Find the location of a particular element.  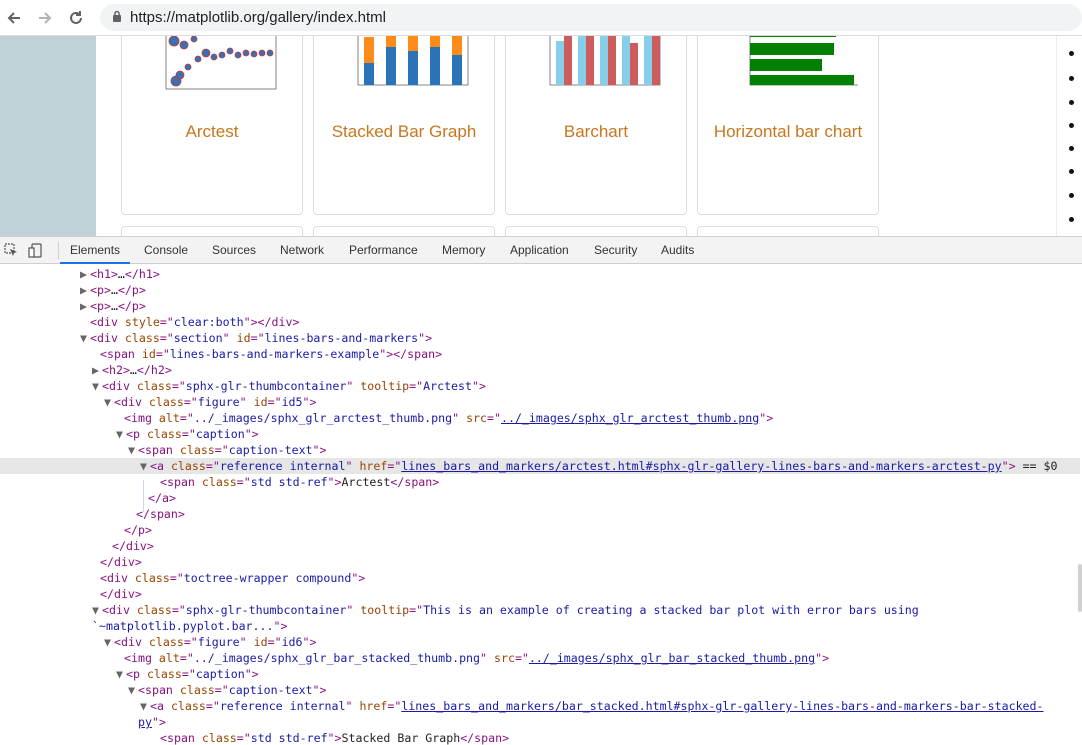

back-arrow-icon is located at coordinates (14, 18).